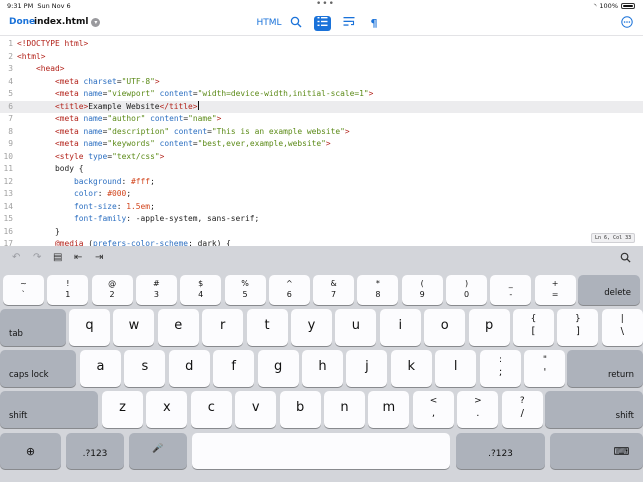 This screenshot has height=482, width=643. Describe the element at coordinates (322, 23) in the screenshot. I see `line-numbers-toggle` at that location.